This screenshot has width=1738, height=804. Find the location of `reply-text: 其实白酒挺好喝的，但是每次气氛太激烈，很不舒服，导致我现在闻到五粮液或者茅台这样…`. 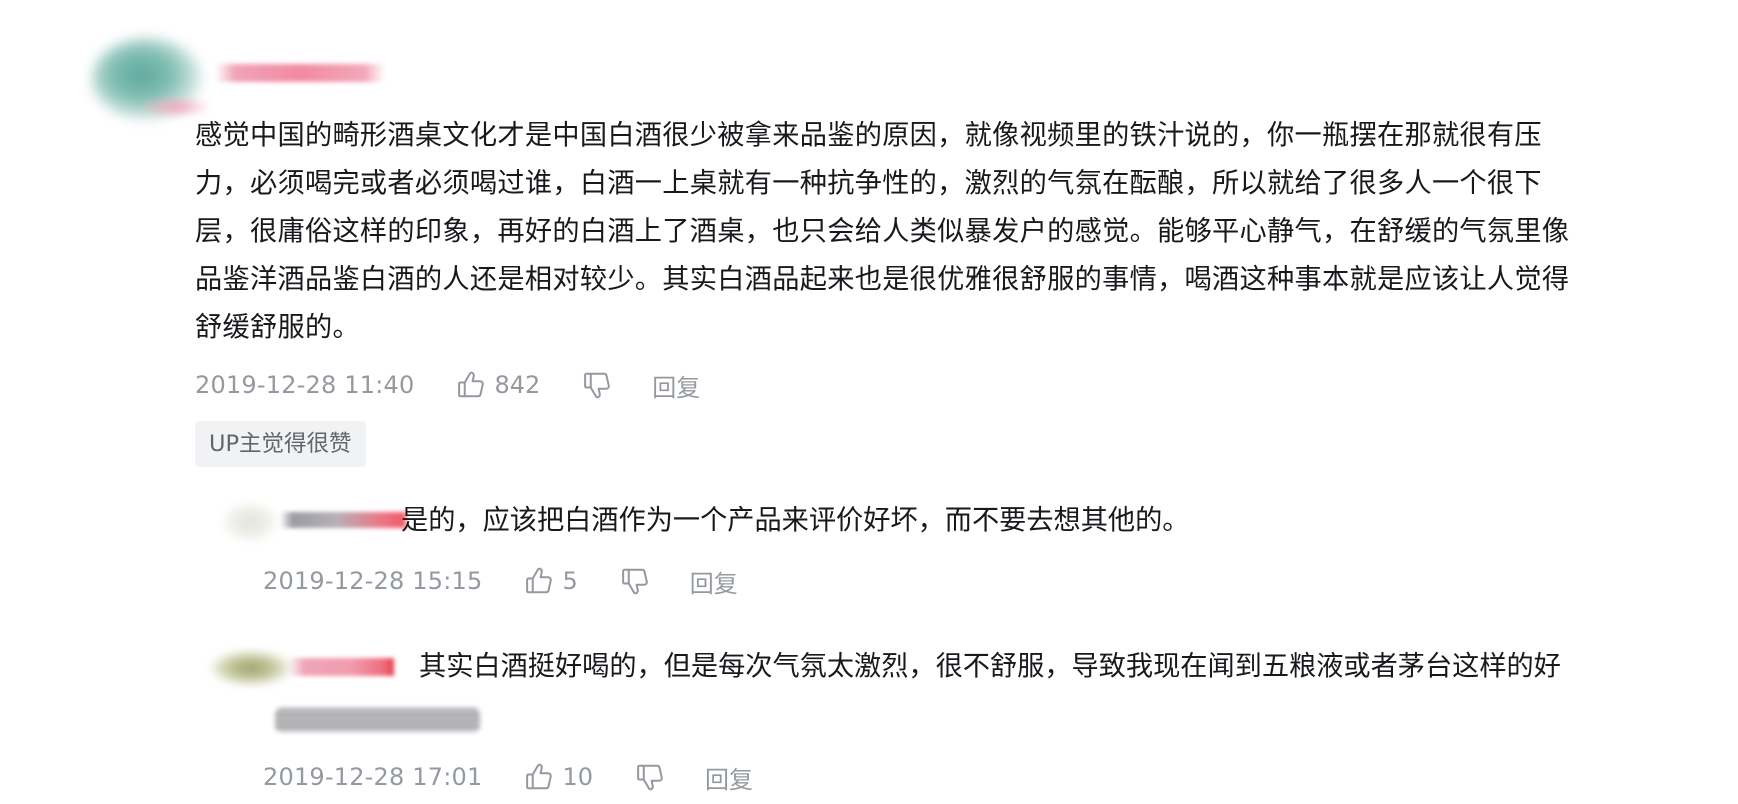

reply-text: 其实白酒挺好喝的，但是每次气氛太激烈，很不舒服，导致我现在闻到五粮液或者茅台这样… is located at coordinates (990, 666).